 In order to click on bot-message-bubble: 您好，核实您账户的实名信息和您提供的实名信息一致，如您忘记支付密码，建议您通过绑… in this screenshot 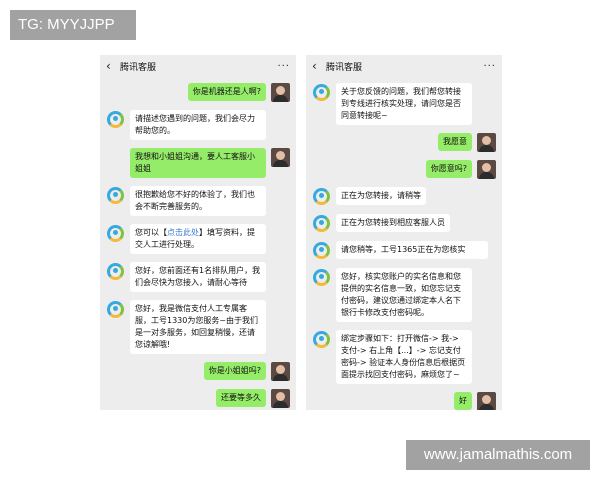, I will do `click(404, 295)`.